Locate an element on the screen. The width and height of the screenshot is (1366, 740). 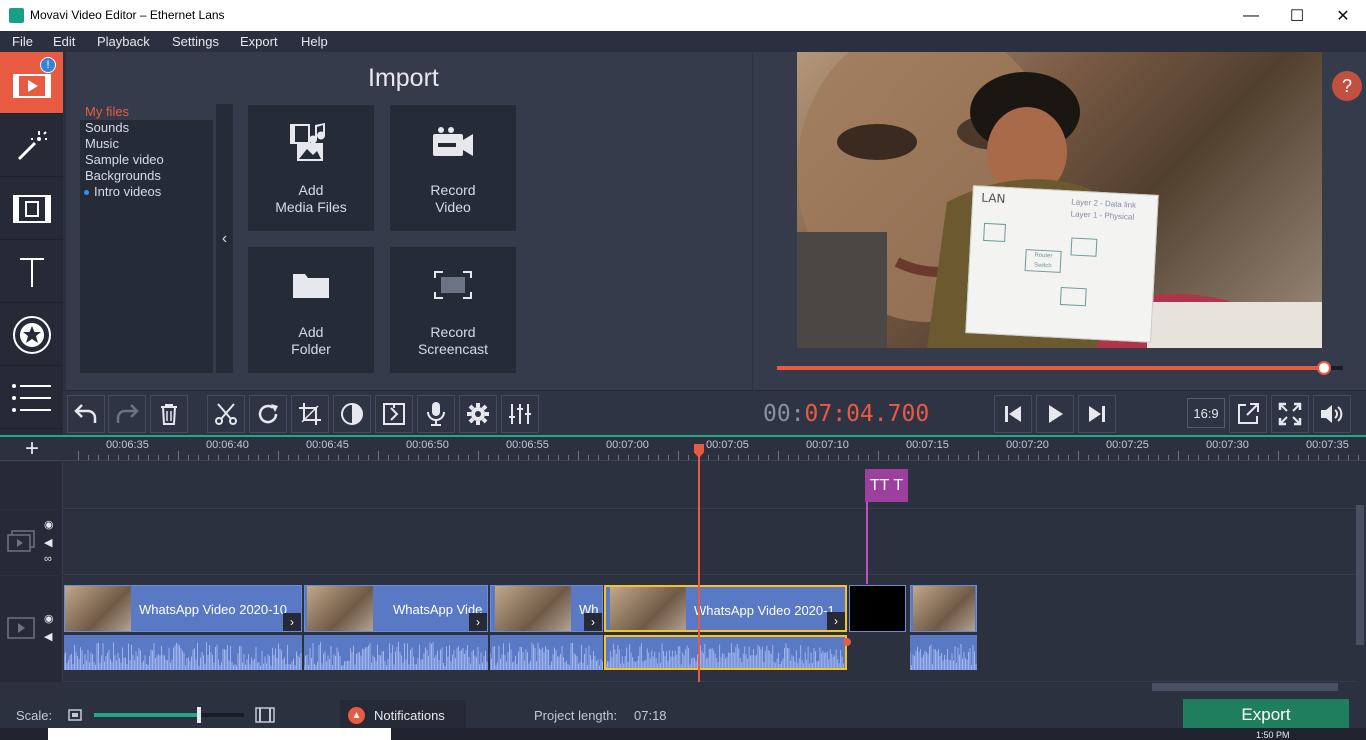
close-button: ✕ is located at coordinates (1343, 15).